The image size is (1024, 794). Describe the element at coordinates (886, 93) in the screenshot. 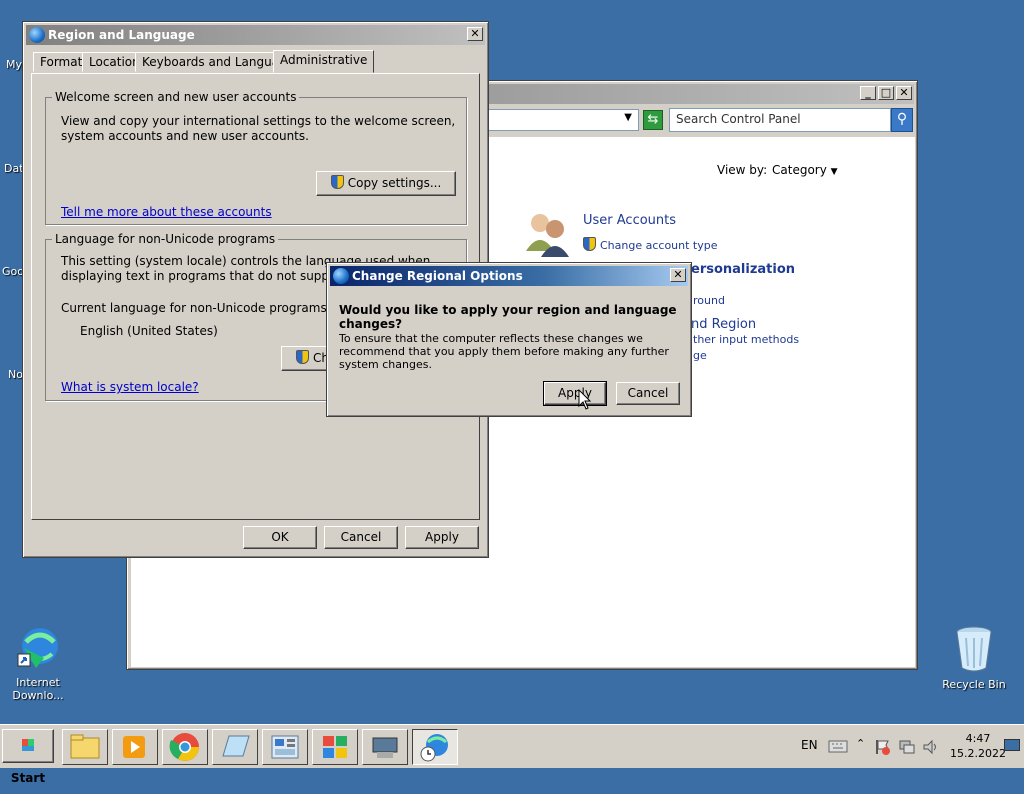

I see `maximize-button: □` at that location.